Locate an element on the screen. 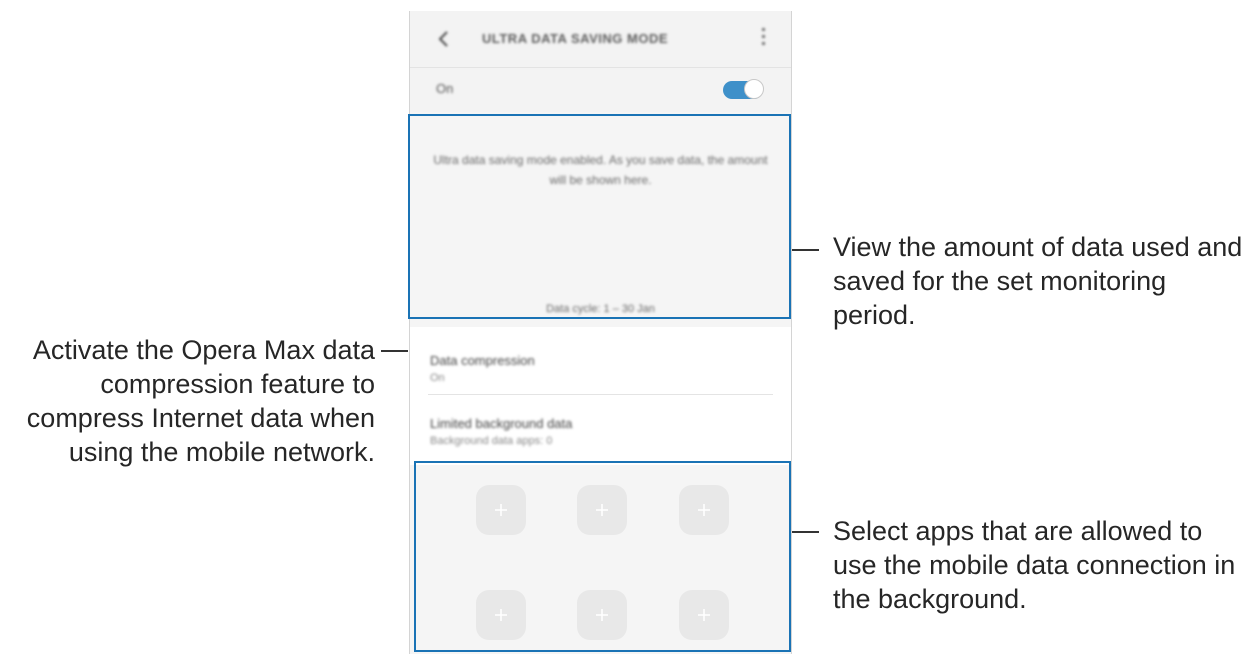 The image size is (1250, 654). savings-highlight-box is located at coordinates (599, 216).